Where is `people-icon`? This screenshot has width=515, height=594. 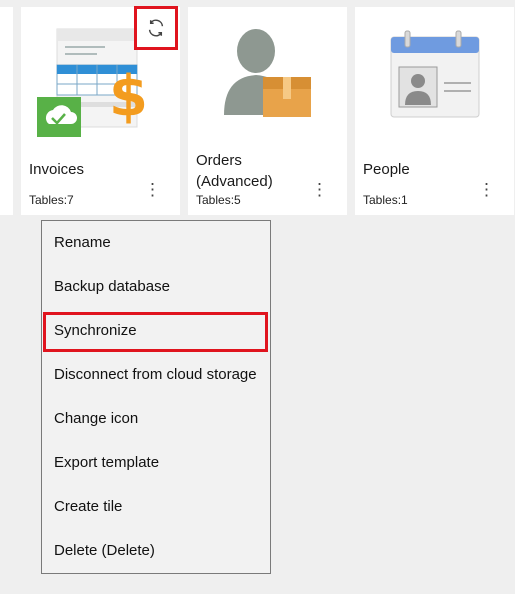
people-icon is located at coordinates (435, 74).